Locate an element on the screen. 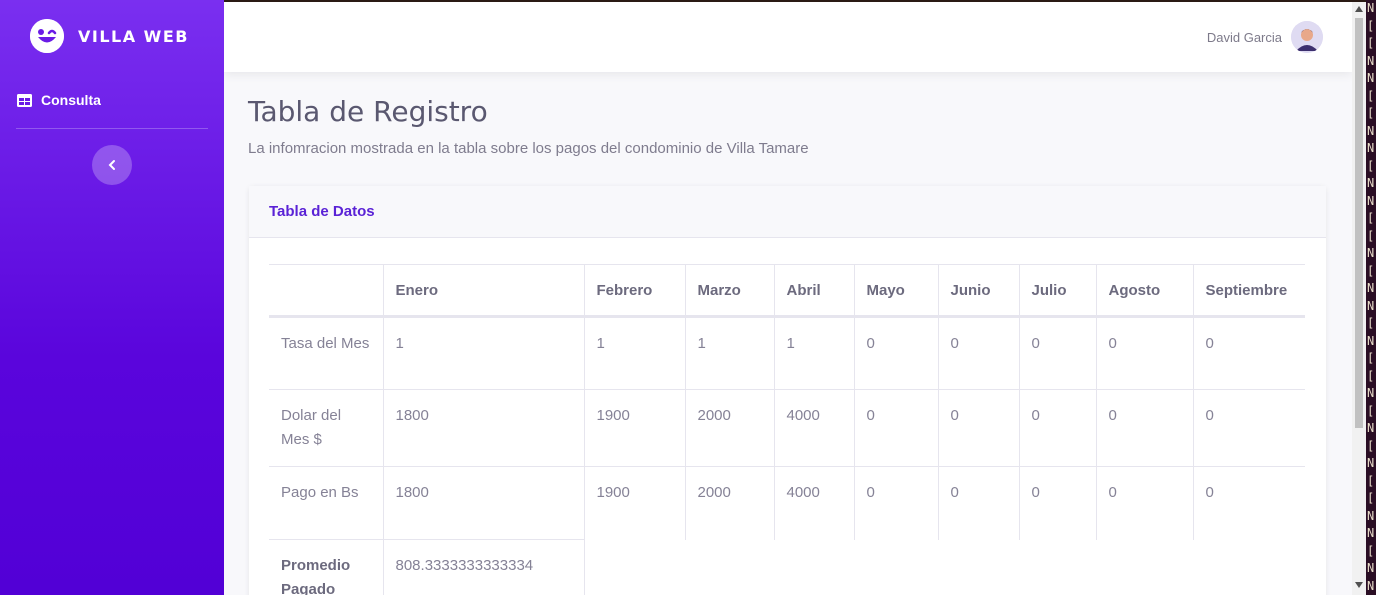 The width and height of the screenshot is (1376, 595). background-terminal: N[[N N[[N N[N N[[N[N N[N[[N[N[N[[N N[N N is located at coordinates (1371, 297).